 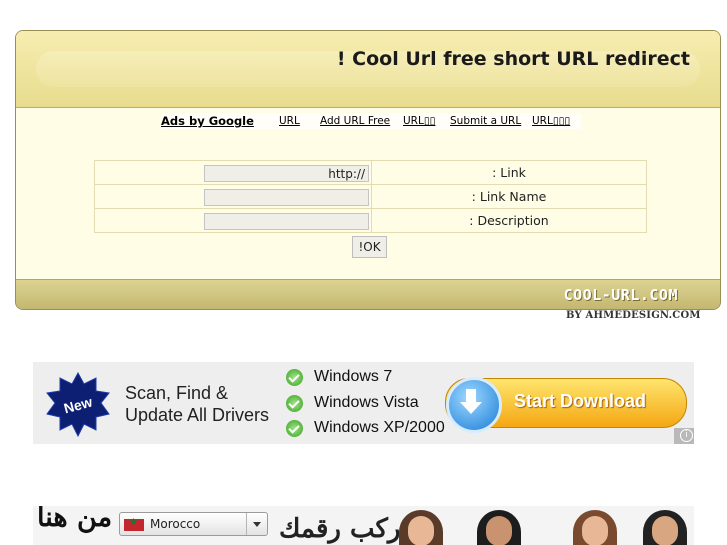 I want to click on form-row-description: : Description, so click(x=370, y=220).